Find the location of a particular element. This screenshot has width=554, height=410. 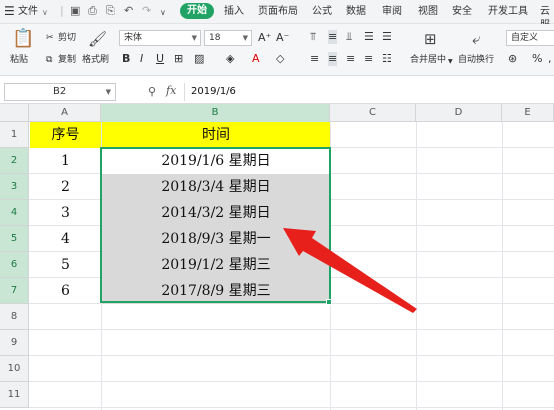

arrow-shape is located at coordinates (350, 270).